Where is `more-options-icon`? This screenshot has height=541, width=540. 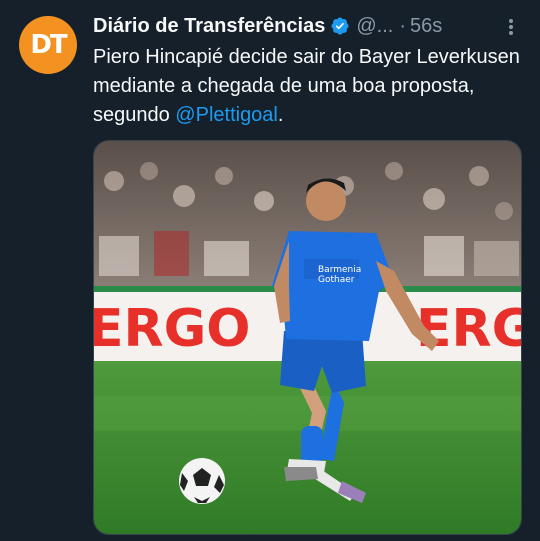 more-options-icon is located at coordinates (511, 27).